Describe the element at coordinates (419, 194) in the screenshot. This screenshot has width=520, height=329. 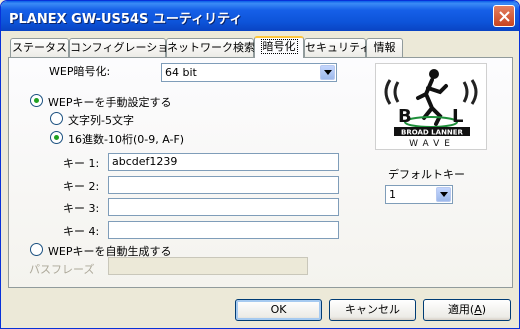
I see `default-key-select: 1` at that location.